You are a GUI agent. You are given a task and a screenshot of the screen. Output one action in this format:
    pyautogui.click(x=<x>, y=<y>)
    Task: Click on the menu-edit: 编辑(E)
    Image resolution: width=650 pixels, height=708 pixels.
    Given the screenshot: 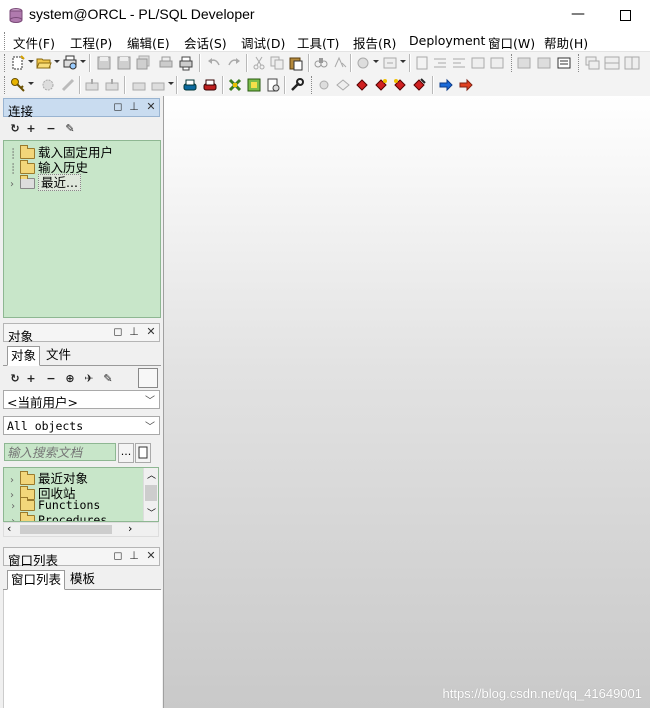 What is the action you would take?
    pyautogui.click(x=148, y=42)
    